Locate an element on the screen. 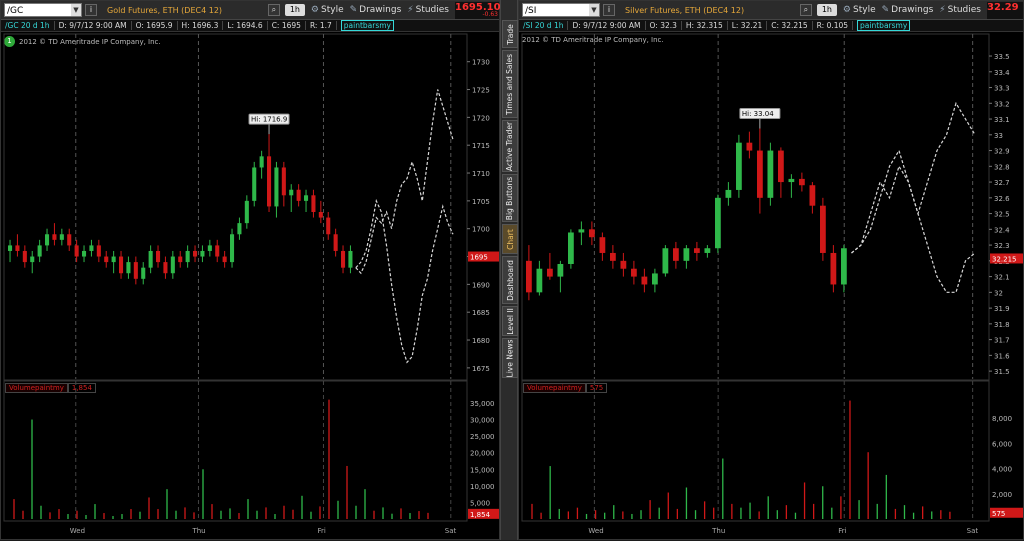  ohlc-open: O: 32.3 is located at coordinates (664, 25).